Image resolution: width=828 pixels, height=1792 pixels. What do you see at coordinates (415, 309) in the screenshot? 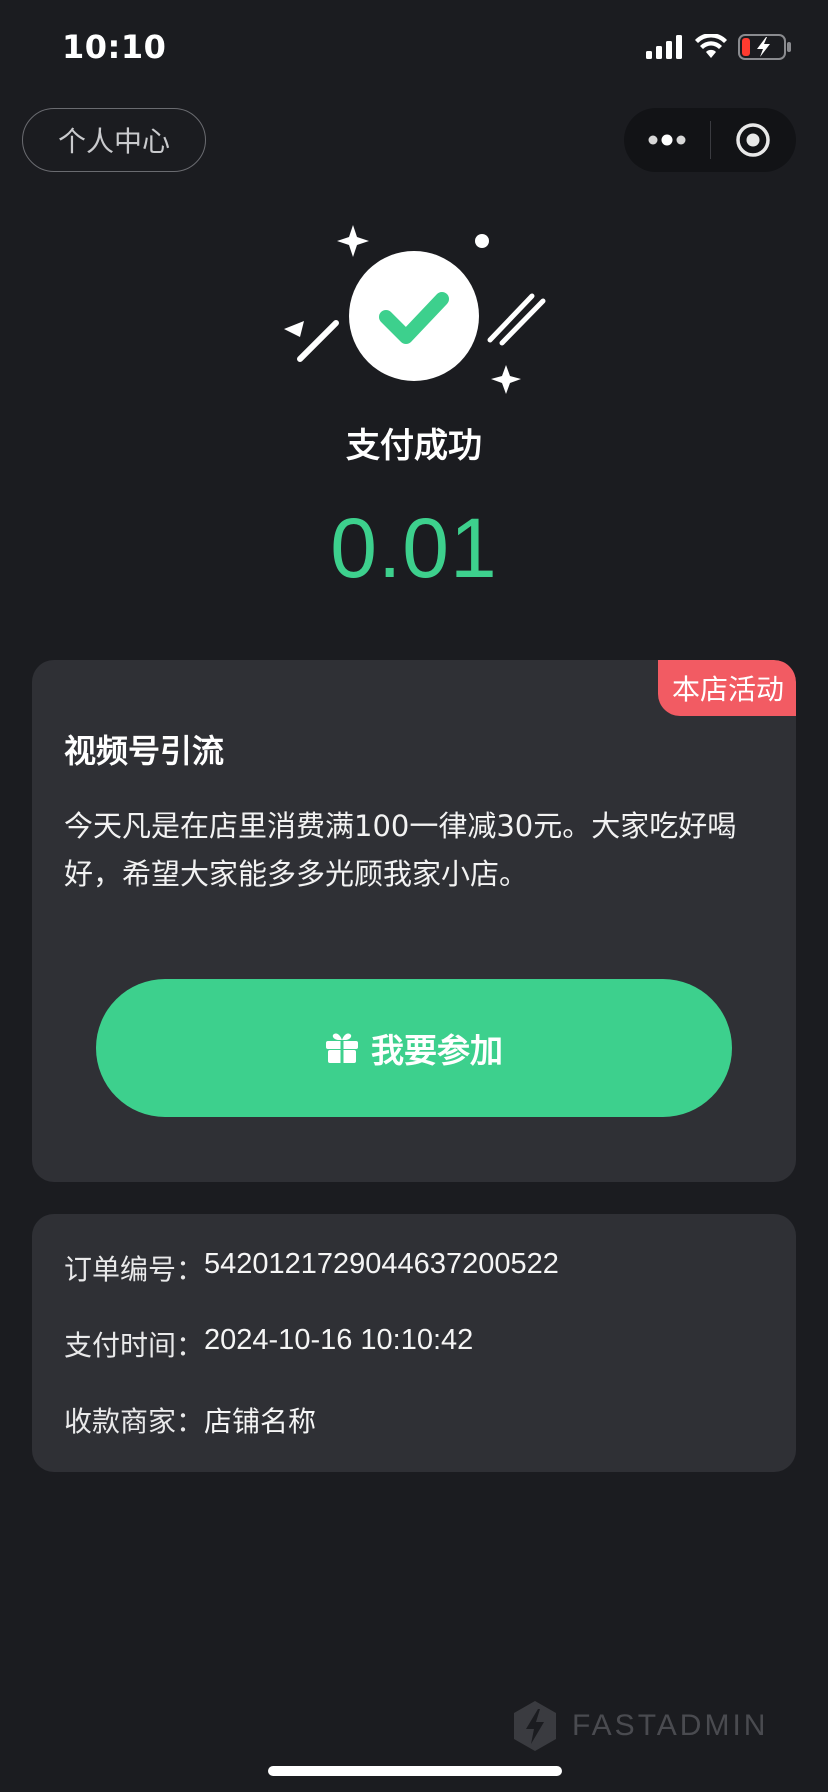
I see `success-check-icon` at bounding box center [415, 309].